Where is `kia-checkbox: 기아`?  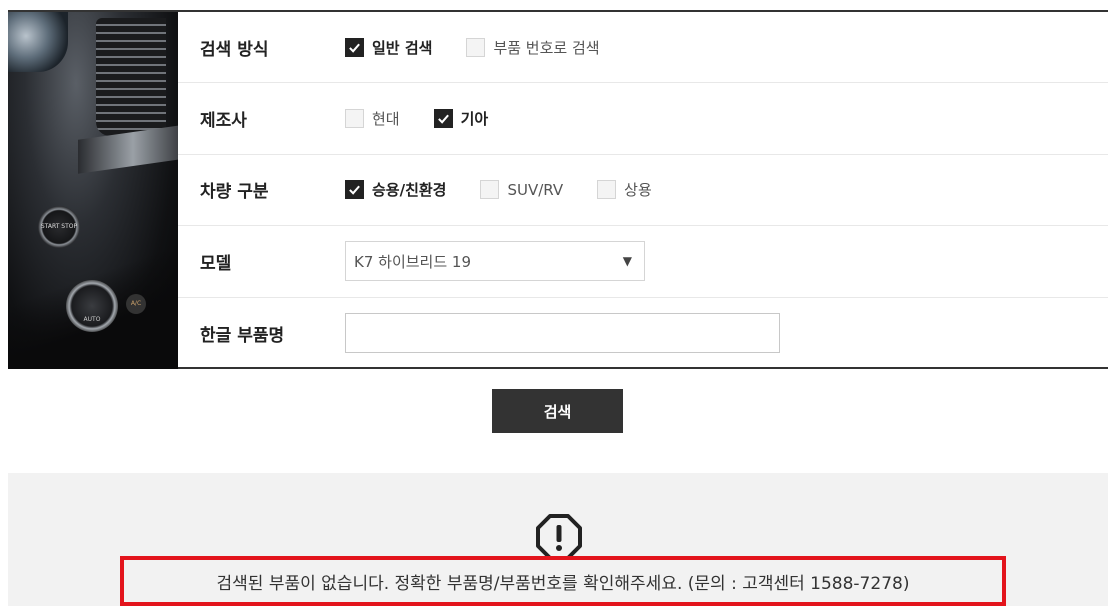 kia-checkbox: 기아 is located at coordinates (461, 118).